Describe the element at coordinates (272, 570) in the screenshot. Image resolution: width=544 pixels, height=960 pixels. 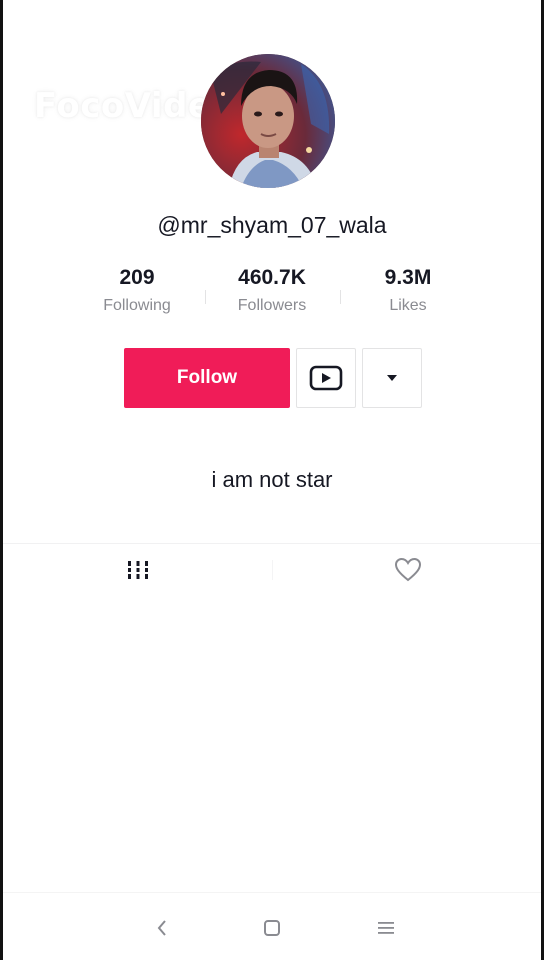
I see `tab-divider` at that location.